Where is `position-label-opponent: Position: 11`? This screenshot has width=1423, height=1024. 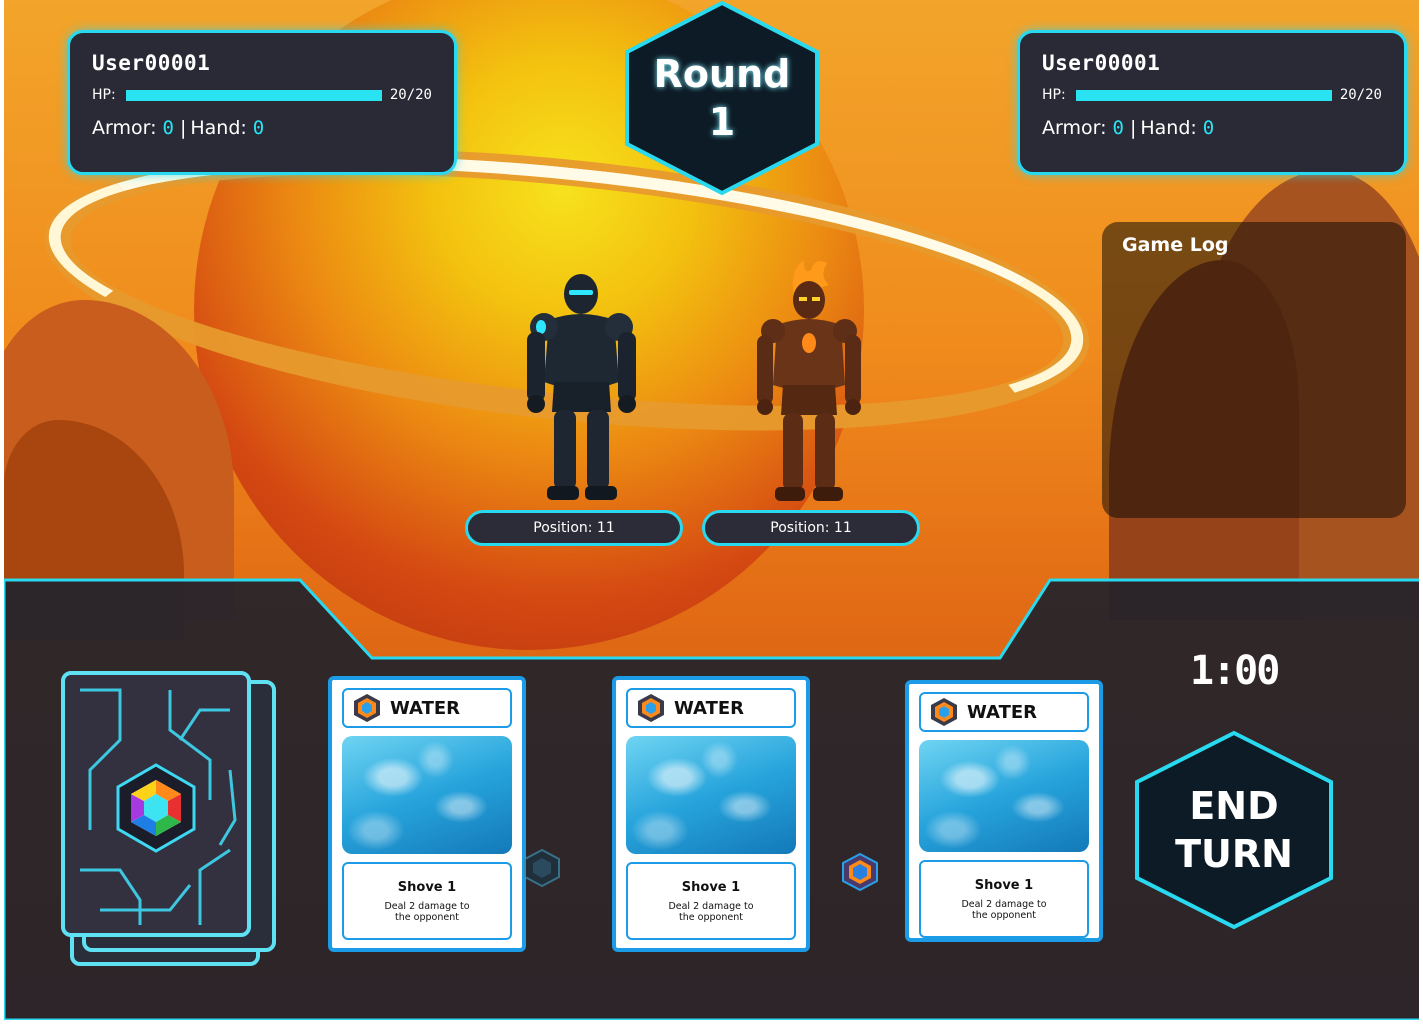 position-label-opponent: Position: 11 is located at coordinates (811, 528).